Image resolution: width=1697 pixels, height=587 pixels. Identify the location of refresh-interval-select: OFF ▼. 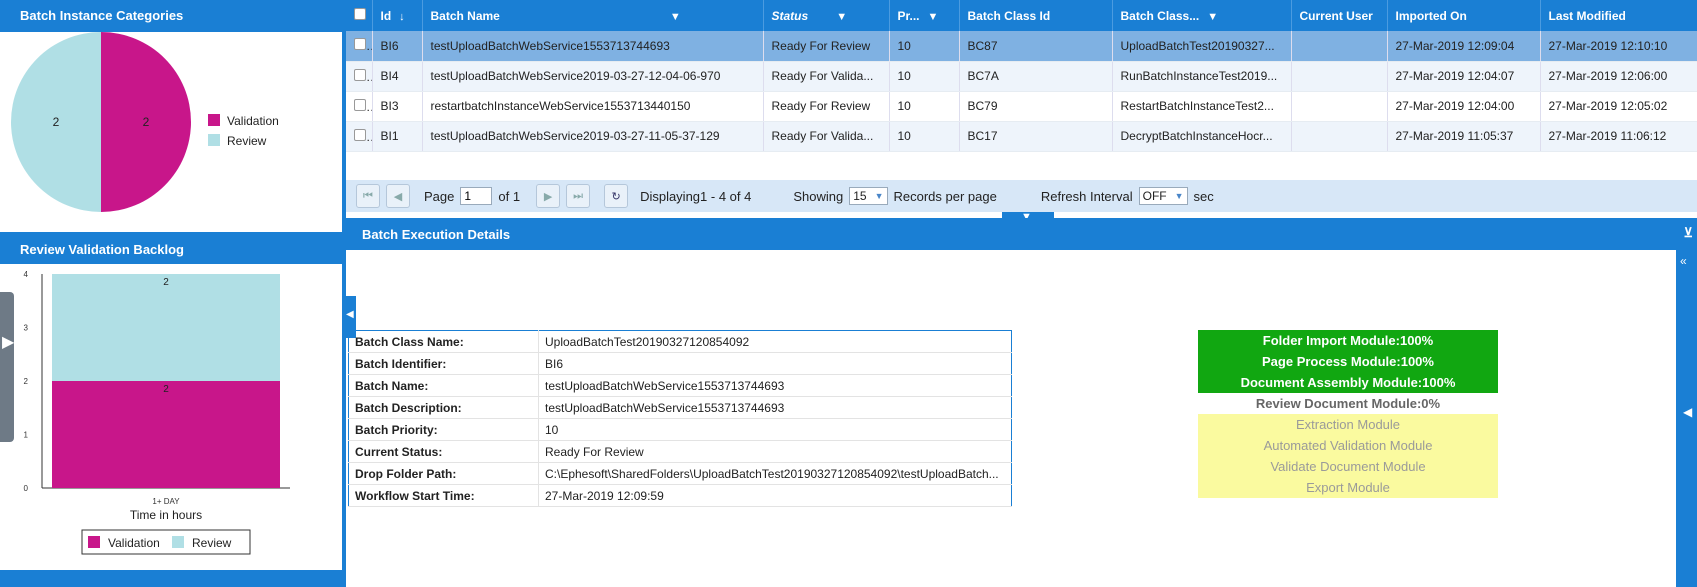
(1163, 196).